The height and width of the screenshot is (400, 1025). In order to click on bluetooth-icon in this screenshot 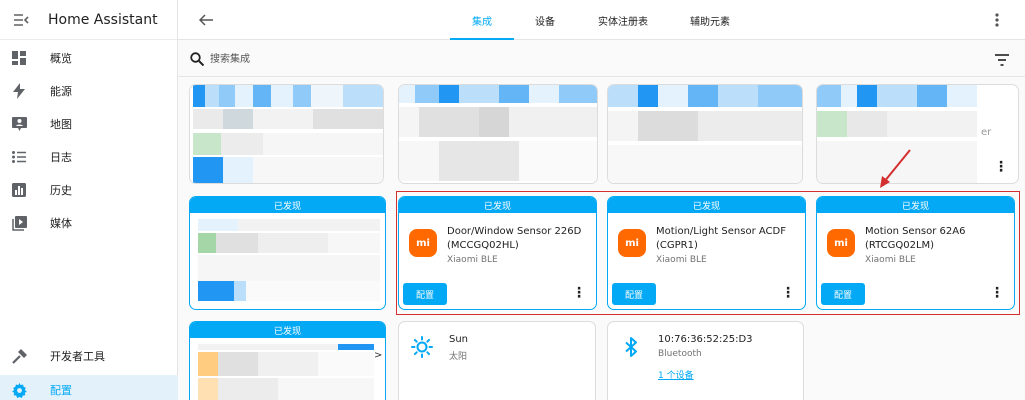, I will do `click(631, 347)`.